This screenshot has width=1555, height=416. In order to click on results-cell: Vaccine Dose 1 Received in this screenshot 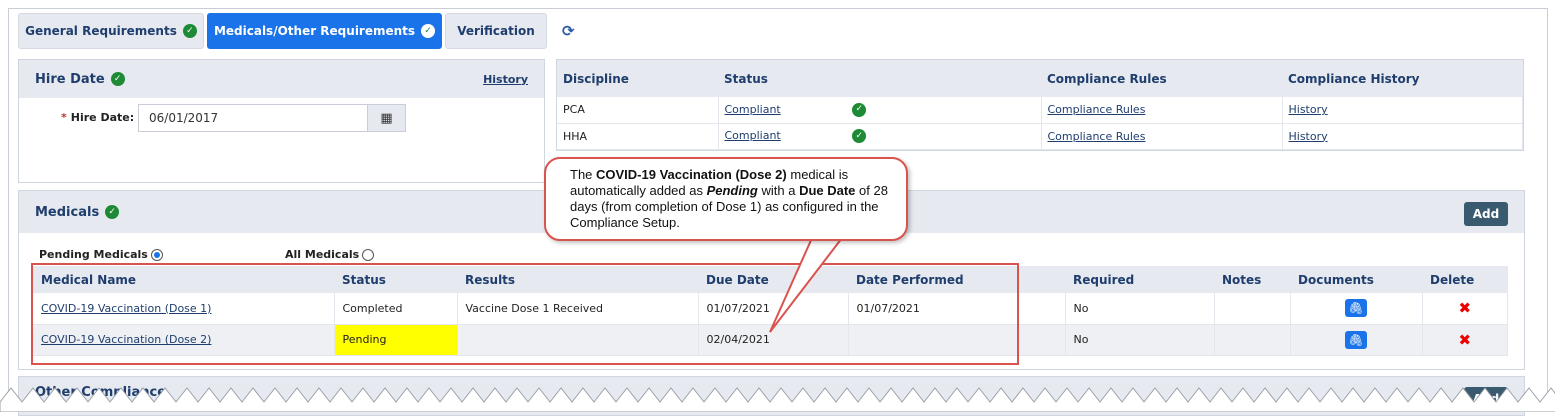, I will do `click(578, 309)`.